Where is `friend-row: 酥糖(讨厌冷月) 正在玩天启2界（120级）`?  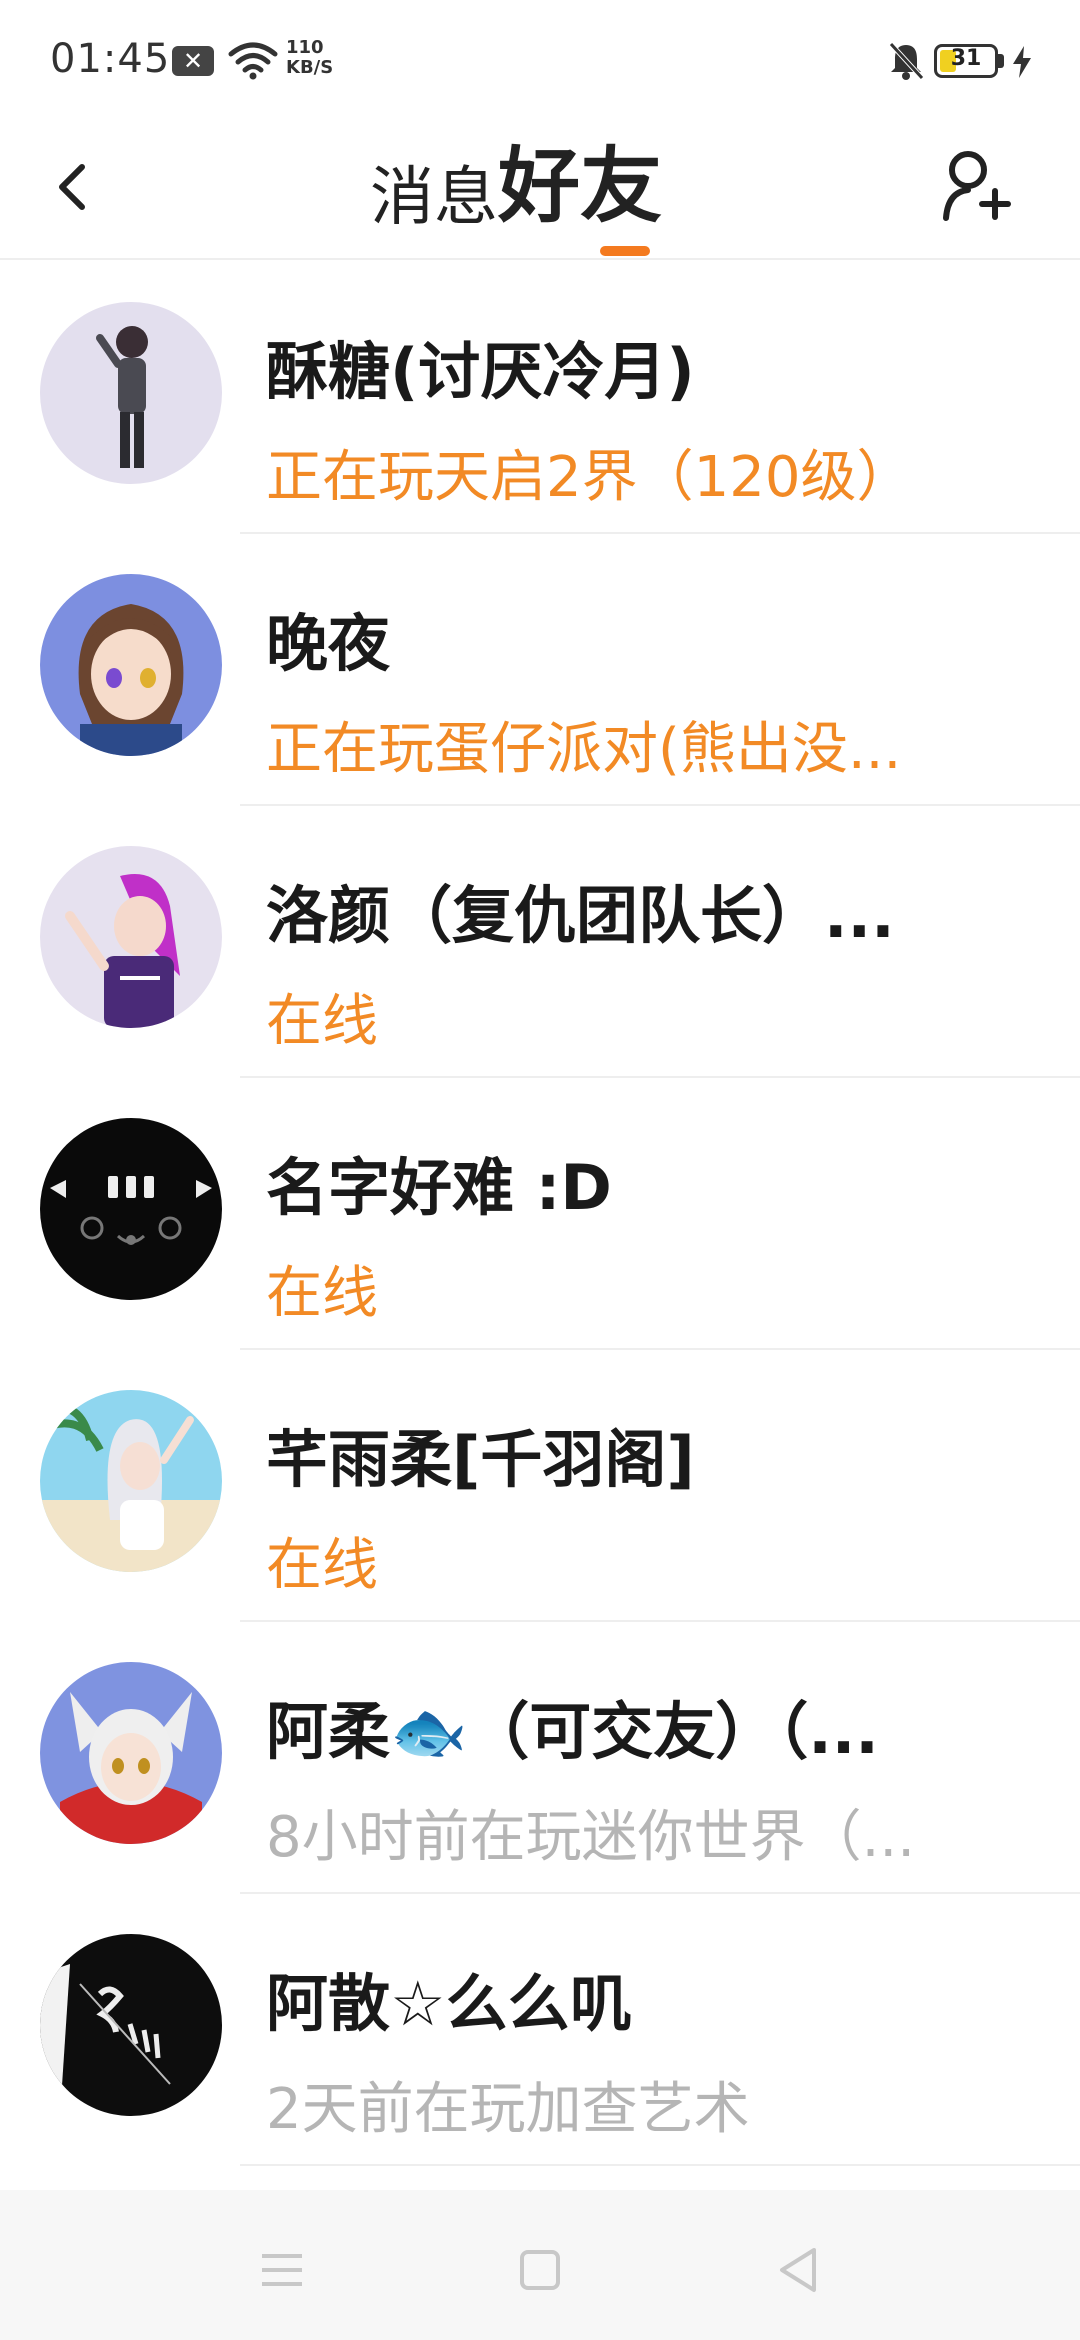 friend-row: 酥糖(讨厌冷月) 正在玩天启2界（120级） is located at coordinates (540, 398).